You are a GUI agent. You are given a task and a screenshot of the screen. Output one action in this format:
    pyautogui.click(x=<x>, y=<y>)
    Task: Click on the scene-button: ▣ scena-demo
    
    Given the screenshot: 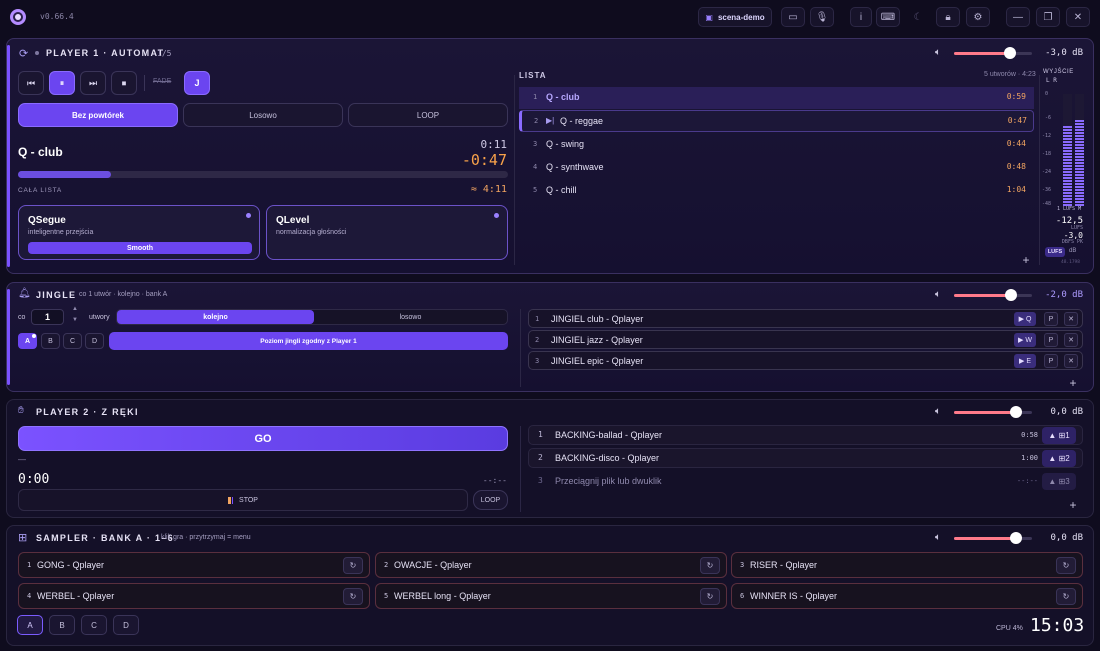 What is the action you would take?
    pyautogui.click(x=735, y=17)
    